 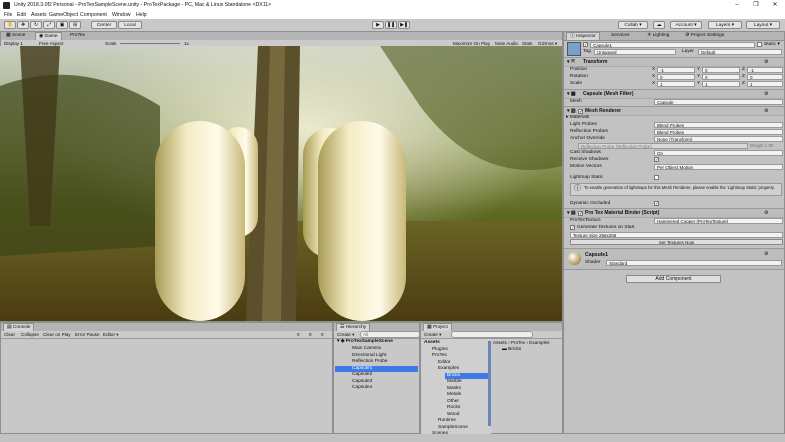 What do you see at coordinates (656, 203) in the screenshot?
I see `dynamic-occluded-checkbox: ✓` at bounding box center [656, 203].